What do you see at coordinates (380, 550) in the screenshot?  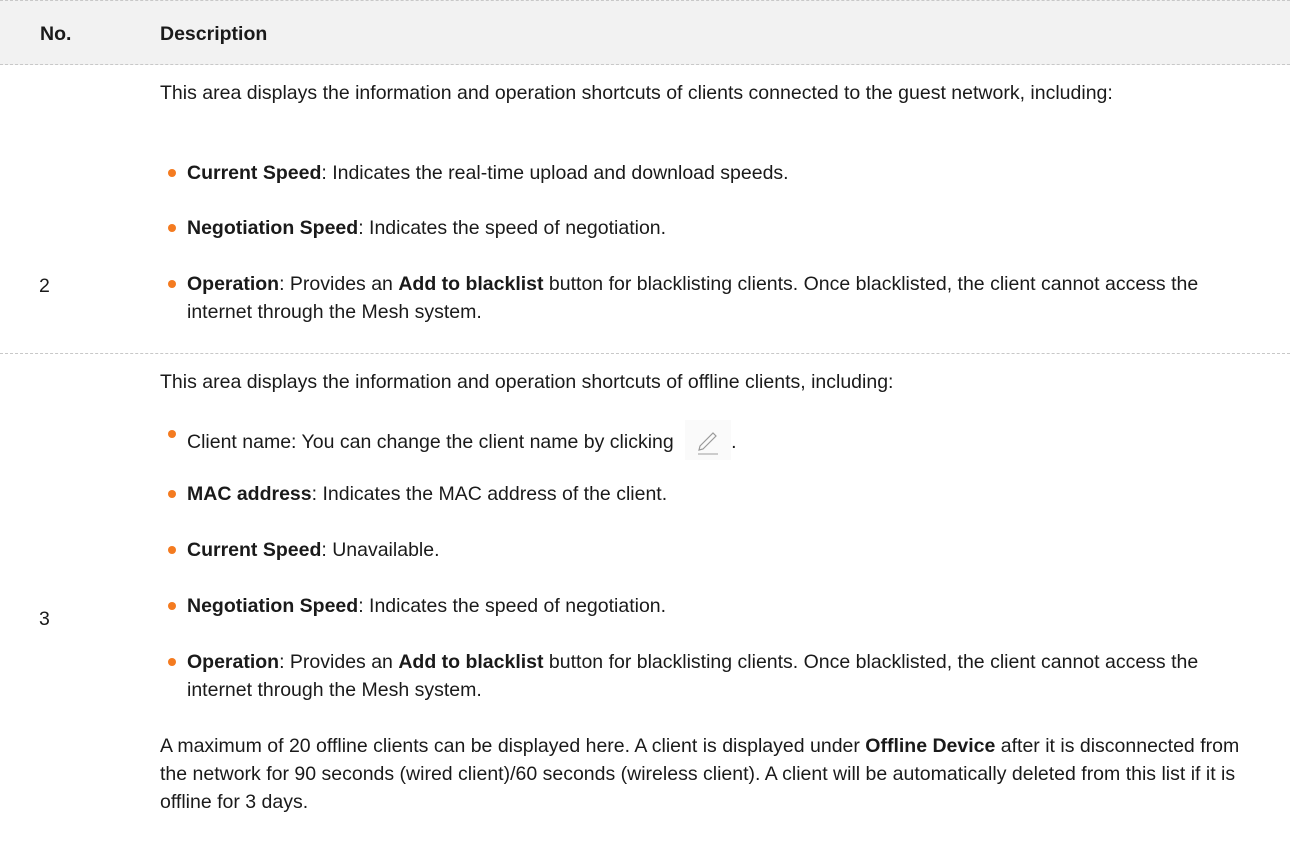 I see `item-text: : Unavailable.` at bounding box center [380, 550].